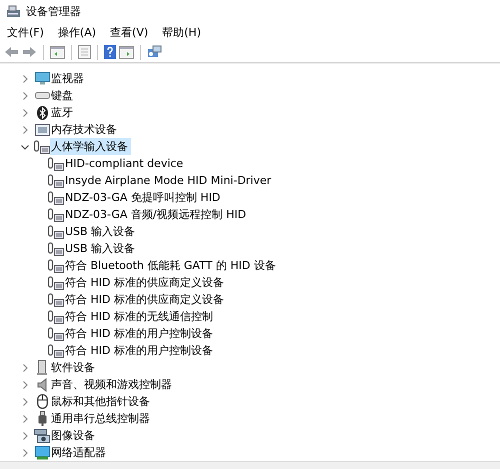 This screenshot has height=469, width=500. Describe the element at coordinates (129, 32) in the screenshot. I see `menu-item: 查看(V)` at that location.